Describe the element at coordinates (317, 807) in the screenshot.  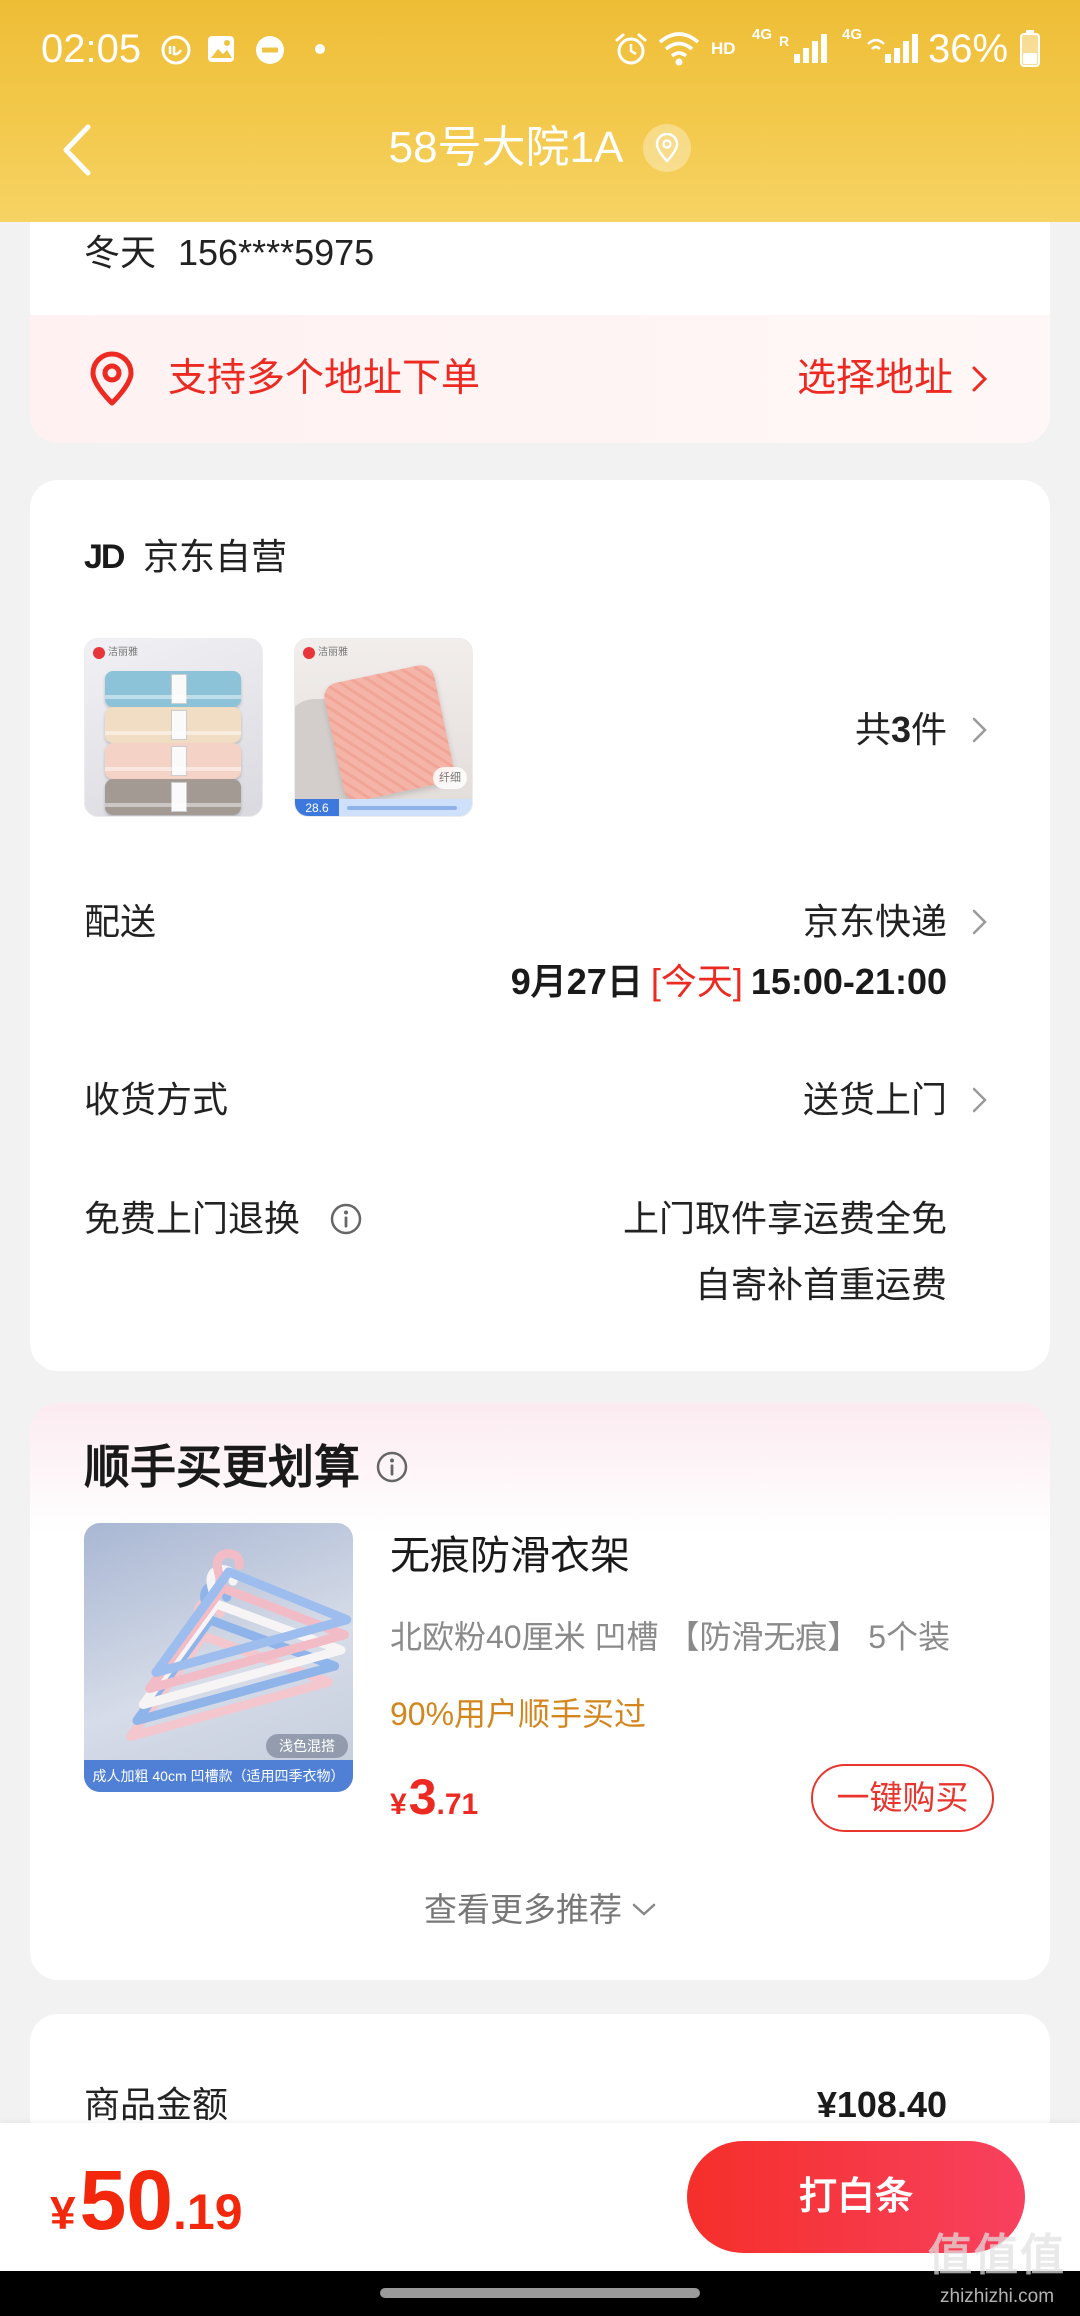
I see `product-price-tag: 28.6` at that location.